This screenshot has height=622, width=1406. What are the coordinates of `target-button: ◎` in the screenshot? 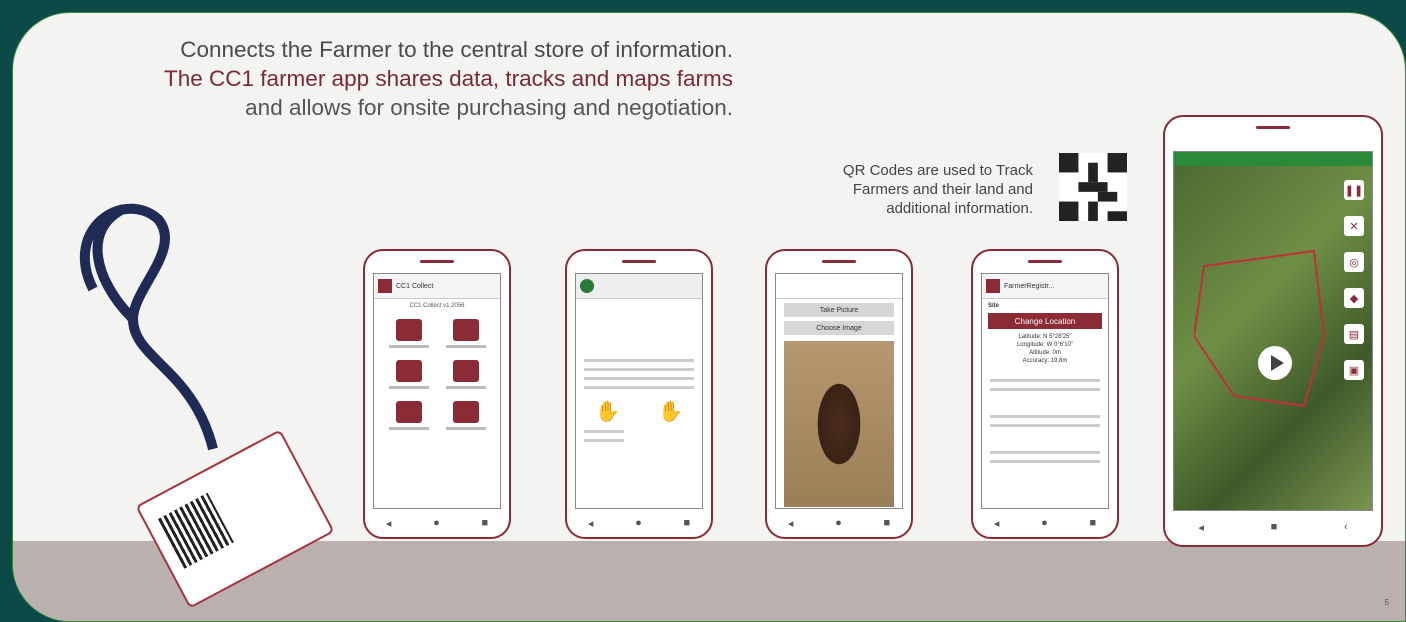 It's located at (1354, 262).